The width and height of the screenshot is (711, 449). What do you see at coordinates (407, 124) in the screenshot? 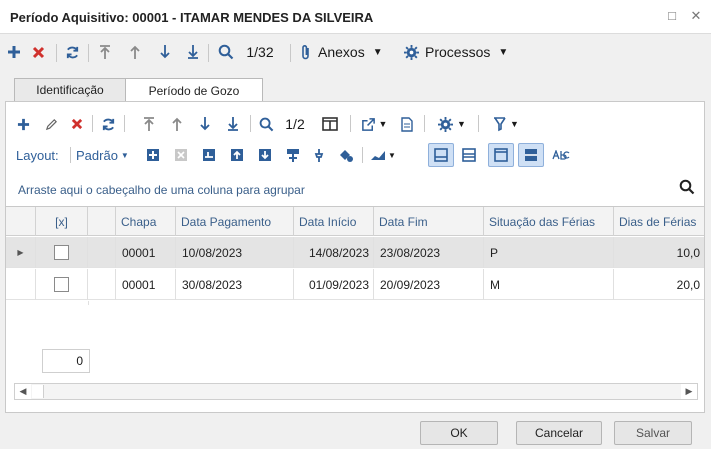
I see `document-icon` at bounding box center [407, 124].